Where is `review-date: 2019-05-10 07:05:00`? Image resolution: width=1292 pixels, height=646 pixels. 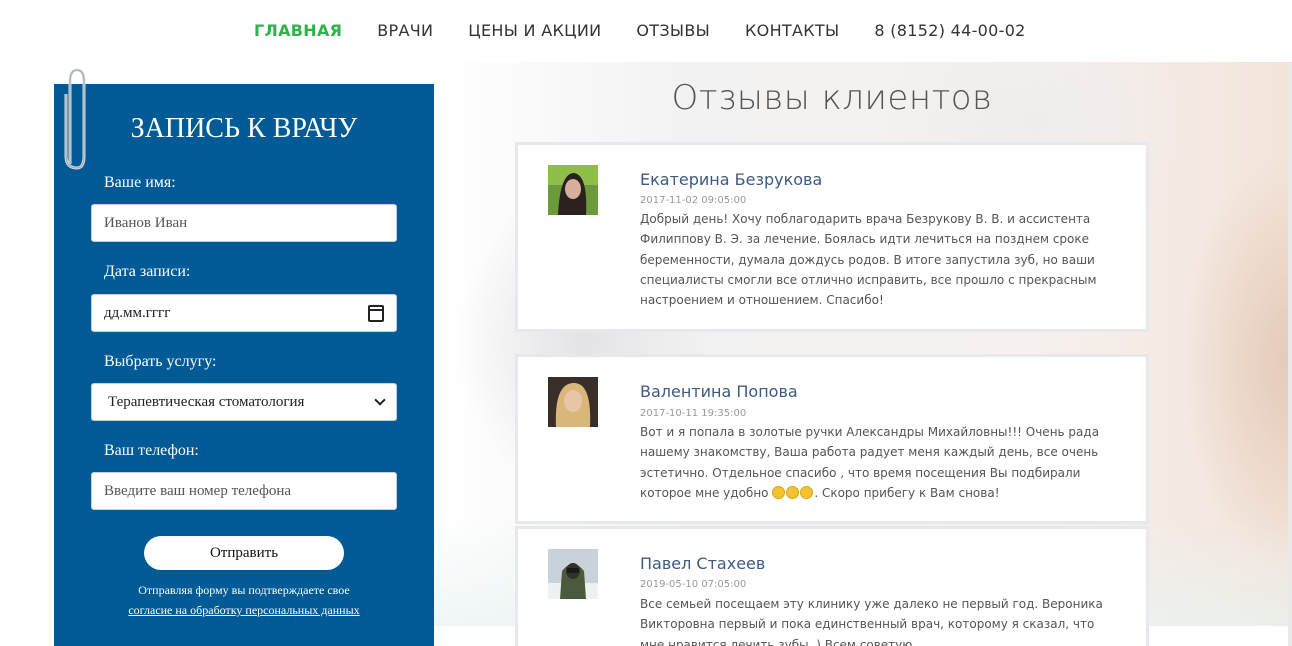
review-date: 2019-05-10 07:05:00 is located at coordinates (693, 584).